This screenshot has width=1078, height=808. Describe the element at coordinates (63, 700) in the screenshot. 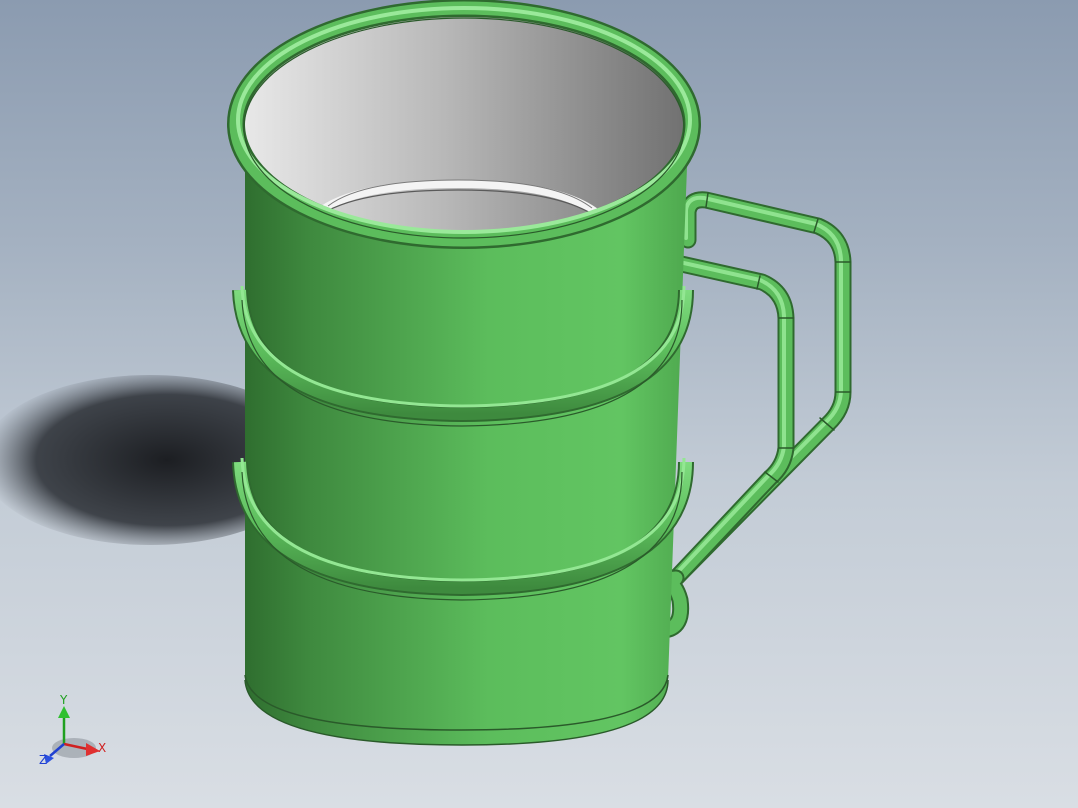

I see `y-axis-label: Y` at that location.